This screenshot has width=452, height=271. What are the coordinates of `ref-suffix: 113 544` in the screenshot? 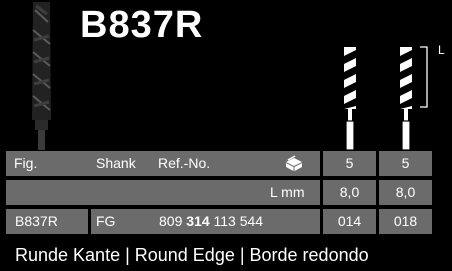 It's located at (238, 221).